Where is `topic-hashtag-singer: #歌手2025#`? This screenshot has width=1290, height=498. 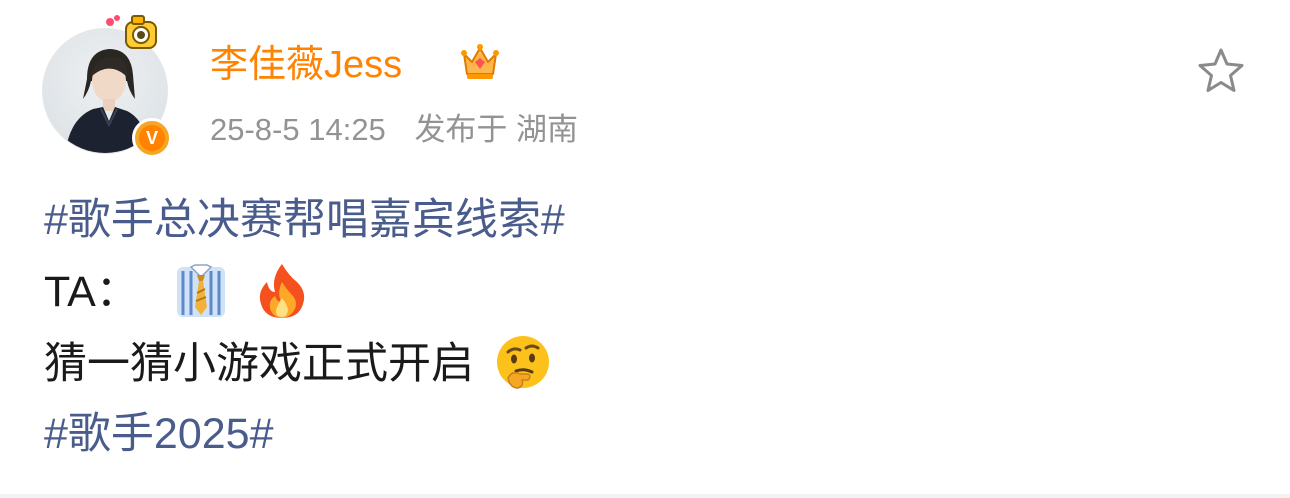 topic-hashtag-singer: #歌手2025# is located at coordinates (159, 434).